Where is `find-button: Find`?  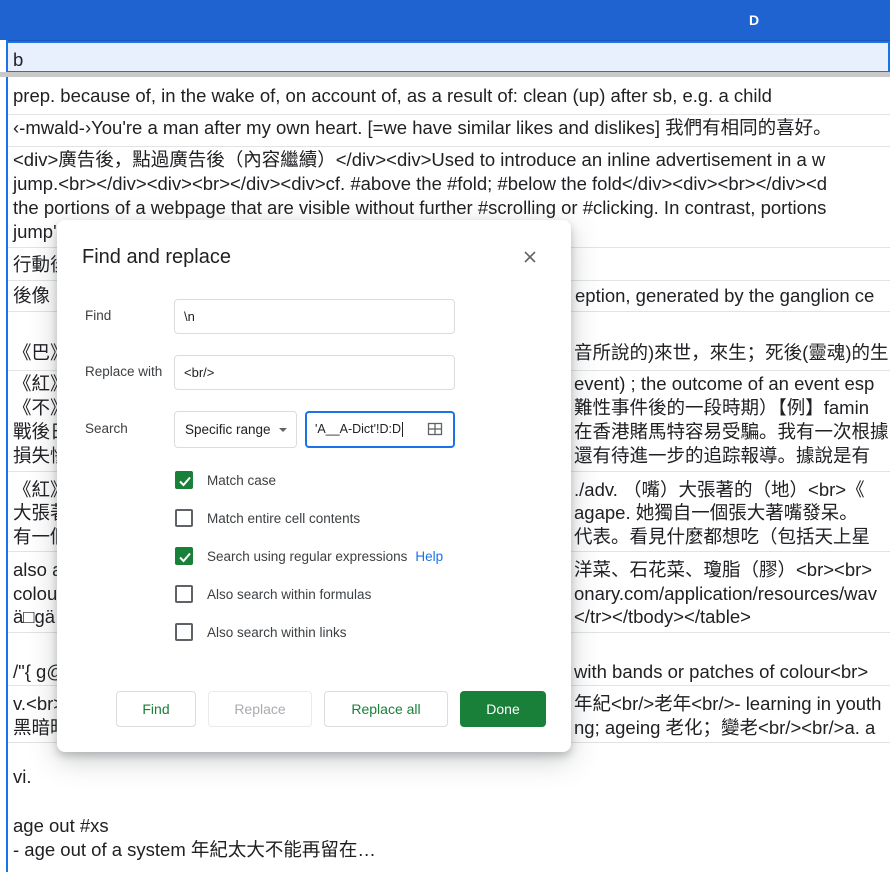 find-button: Find is located at coordinates (156, 709).